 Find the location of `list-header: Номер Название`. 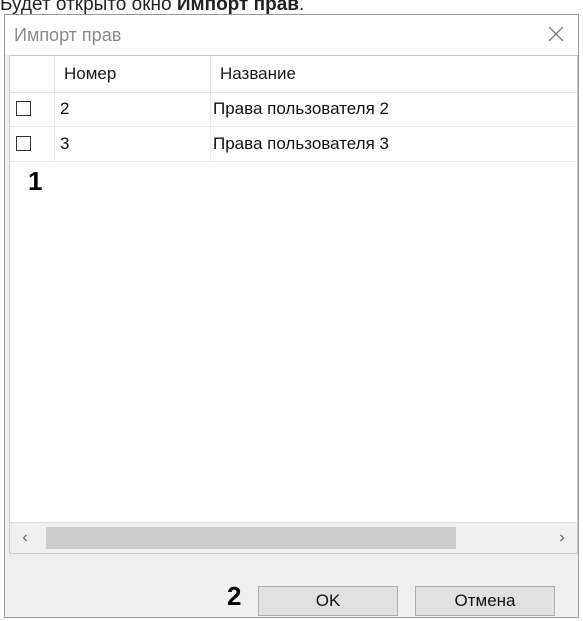

list-header: Номер Название is located at coordinates (293, 74).